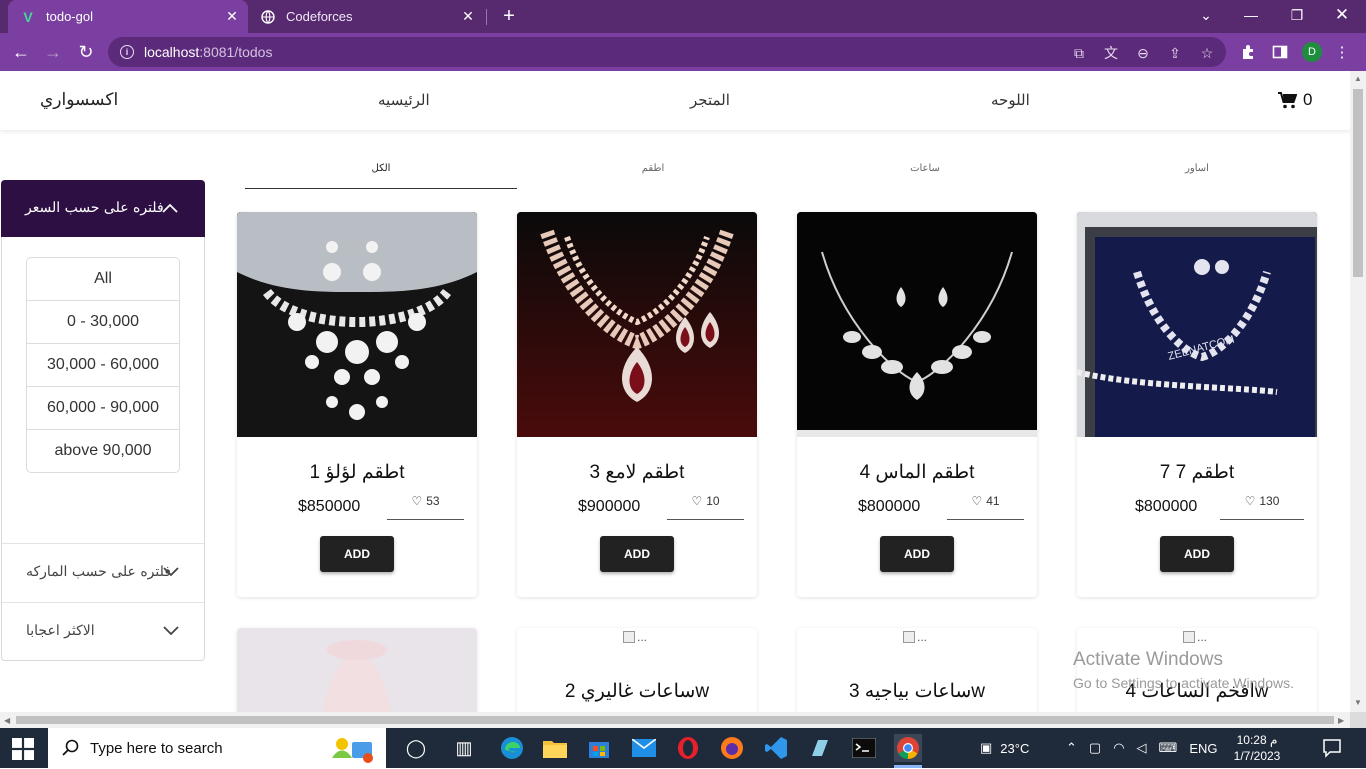  I want to click on search-icon, so click(70, 747).